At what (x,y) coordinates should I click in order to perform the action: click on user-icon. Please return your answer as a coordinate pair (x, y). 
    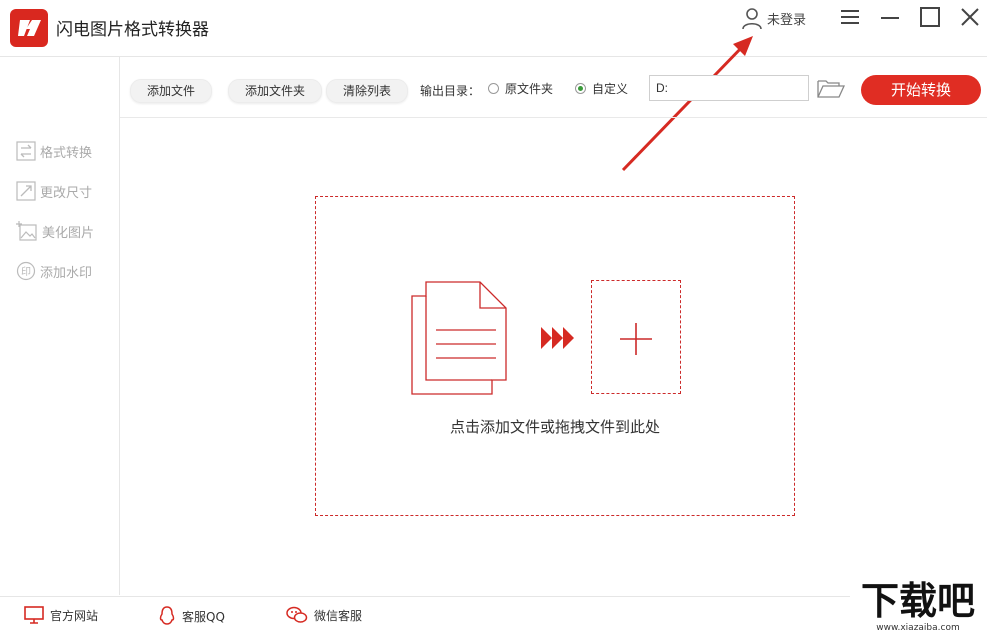
    Looking at the image, I should click on (752, 19).